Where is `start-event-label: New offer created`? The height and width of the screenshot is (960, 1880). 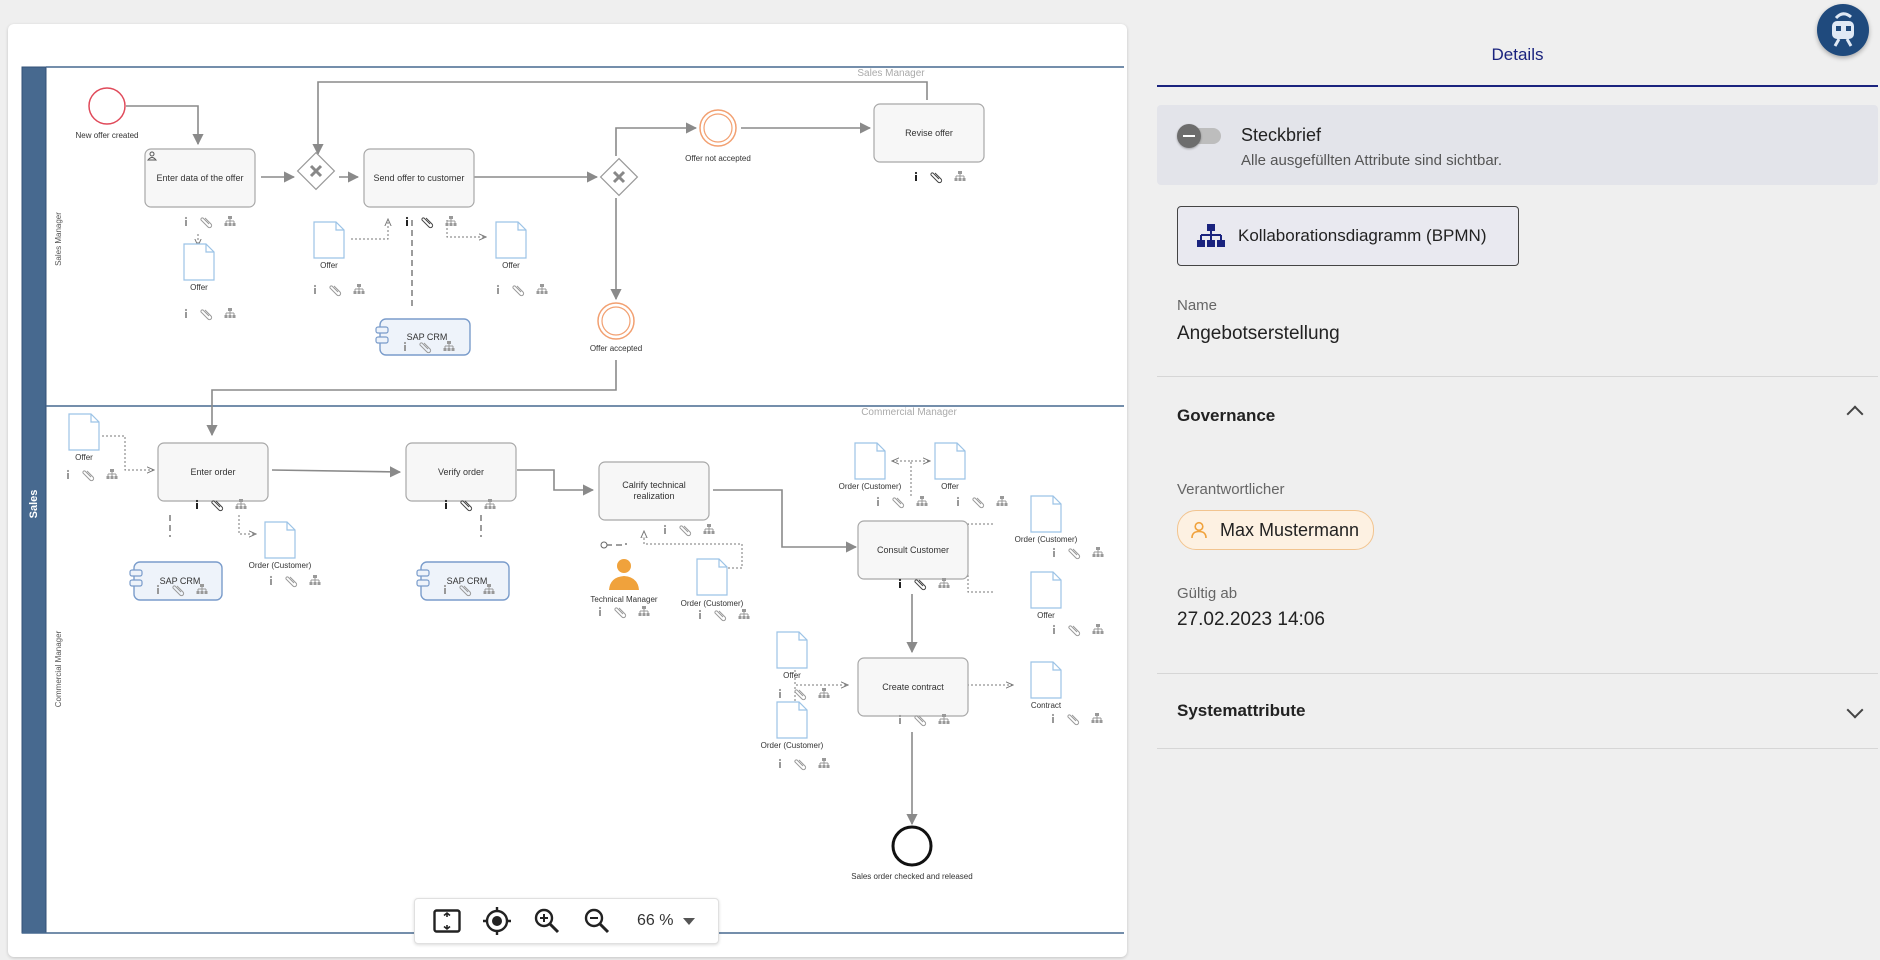 start-event-label: New offer created is located at coordinates (107, 135).